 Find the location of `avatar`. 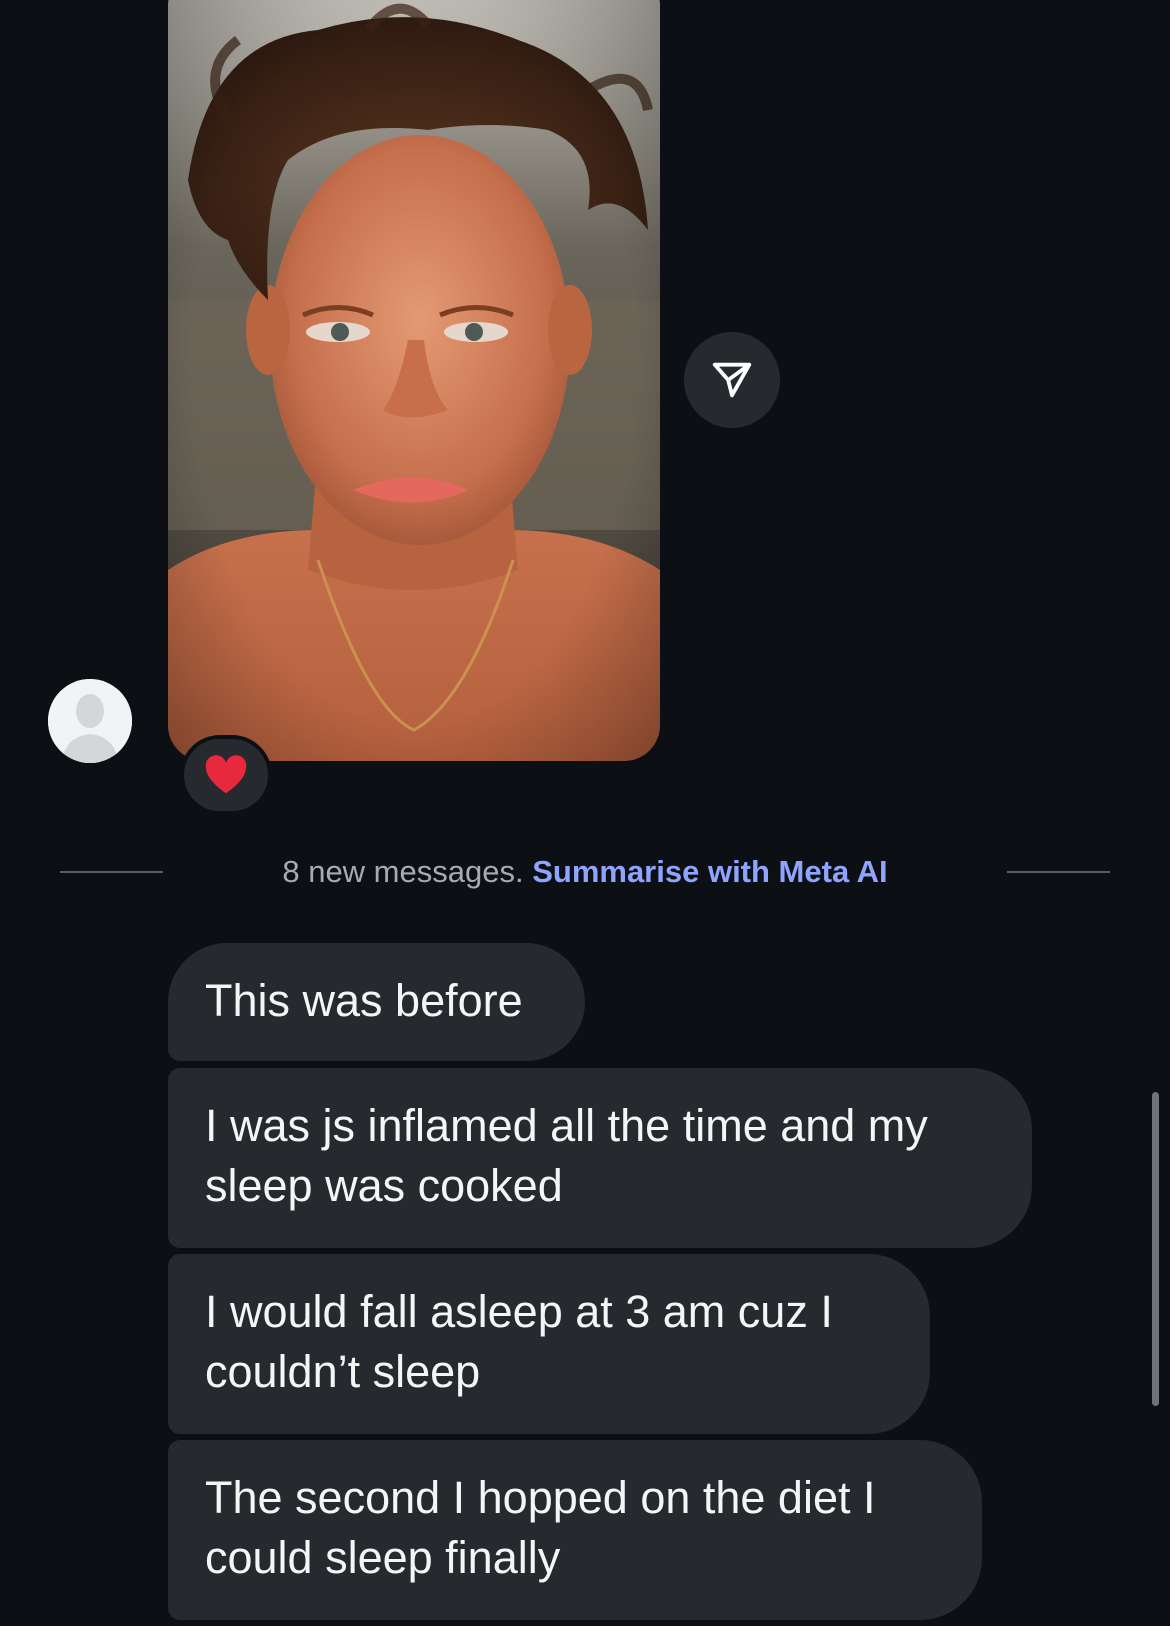

avatar is located at coordinates (90, 721).